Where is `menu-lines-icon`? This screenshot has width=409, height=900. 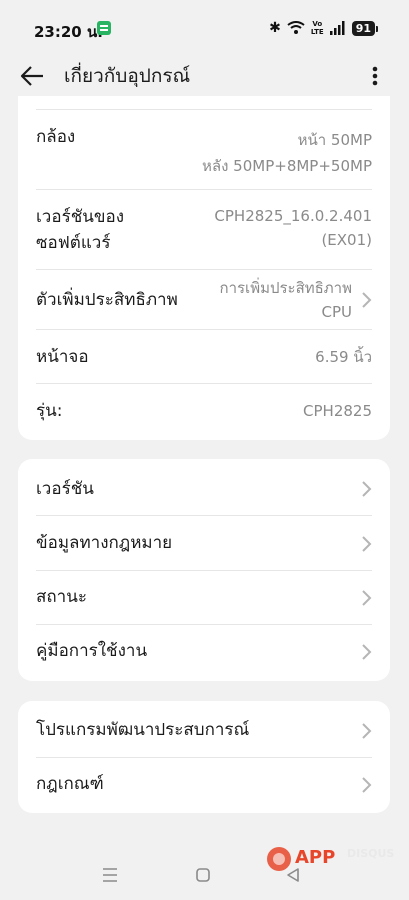 menu-lines-icon is located at coordinates (110, 875).